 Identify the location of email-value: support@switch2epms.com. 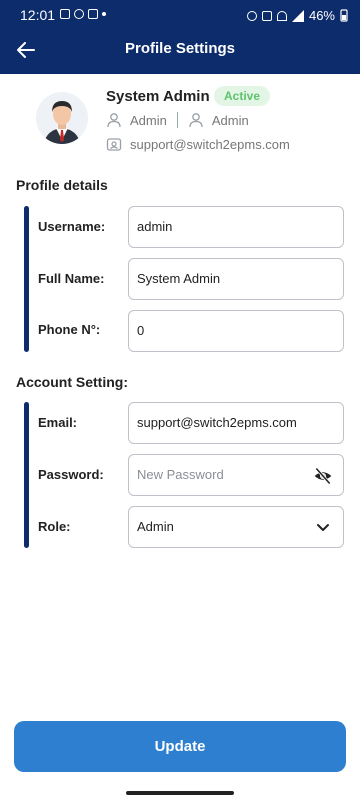
(217, 422).